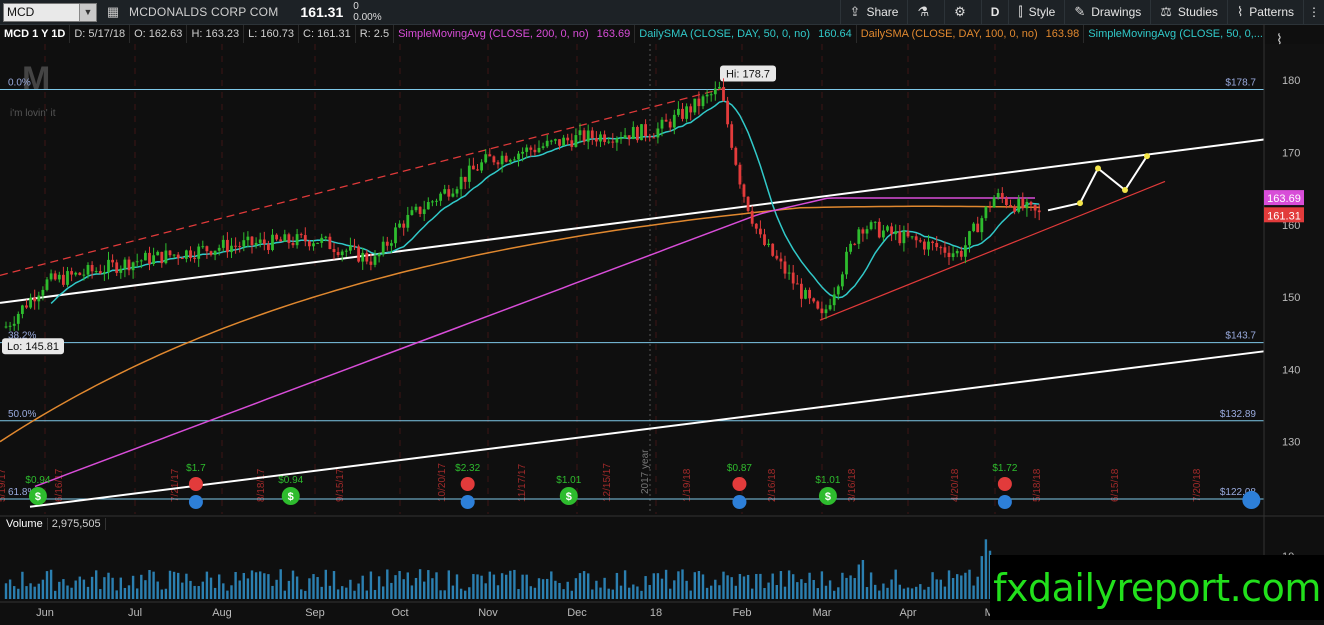 The image size is (1324, 625). Describe the element at coordinates (135, 613) in the screenshot. I see `month-label: Jul` at that location.